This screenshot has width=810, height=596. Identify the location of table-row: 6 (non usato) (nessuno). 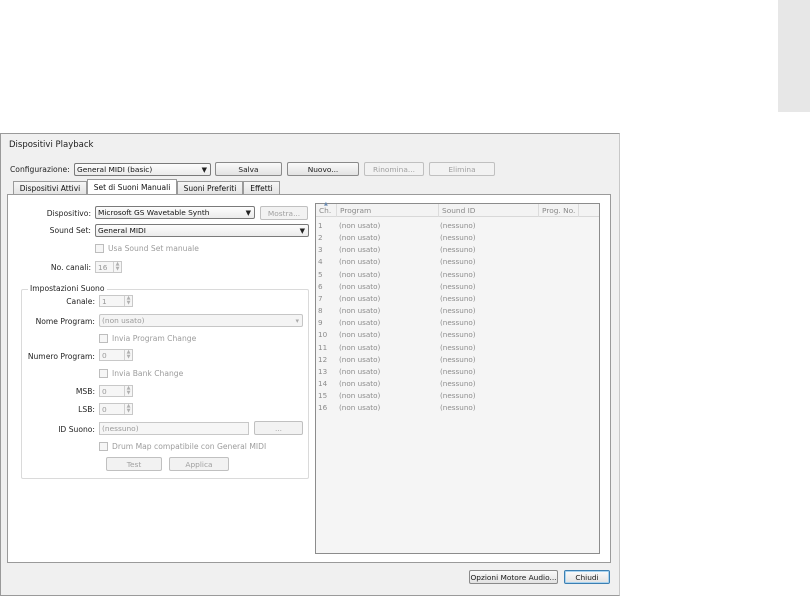
(457, 287).